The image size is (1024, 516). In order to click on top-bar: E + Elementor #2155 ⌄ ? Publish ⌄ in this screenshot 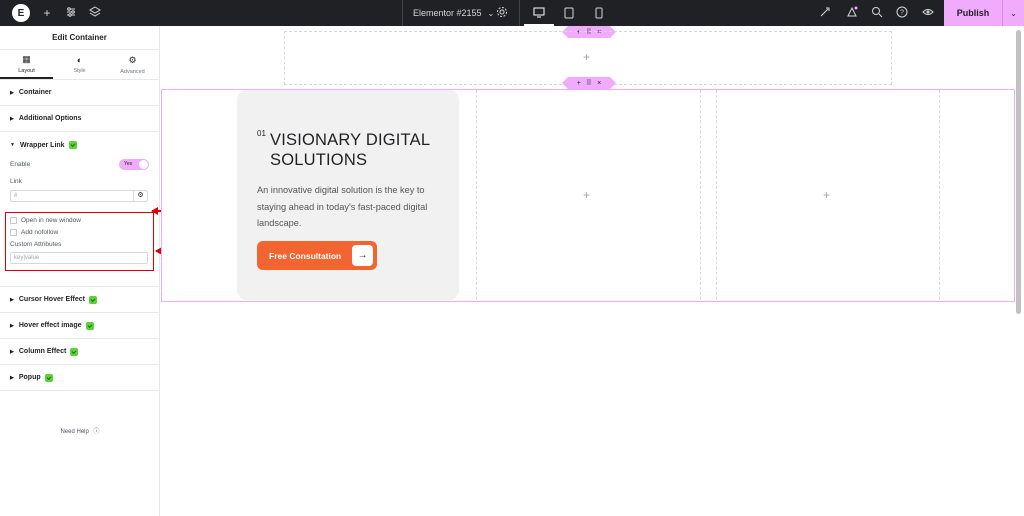, I will do `click(512, 13)`.